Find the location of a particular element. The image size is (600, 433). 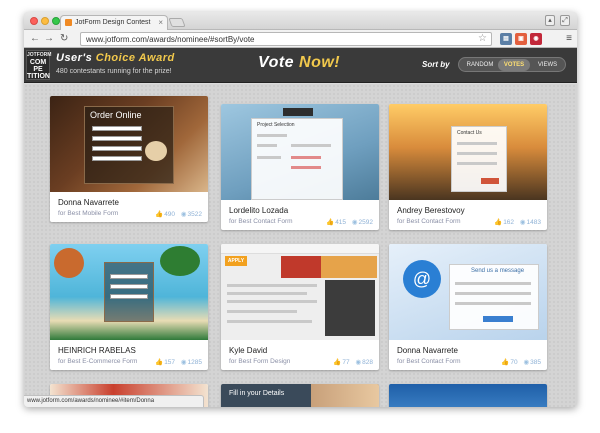

maximize-window-button is located at coordinates (56, 21).